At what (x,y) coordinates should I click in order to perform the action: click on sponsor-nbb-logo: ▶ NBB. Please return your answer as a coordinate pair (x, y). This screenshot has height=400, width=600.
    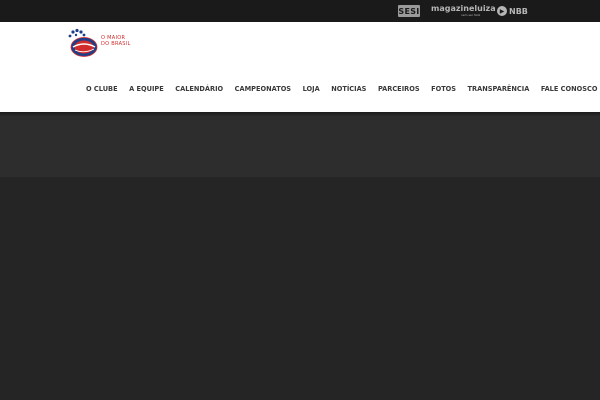
    Looking at the image, I should click on (512, 11).